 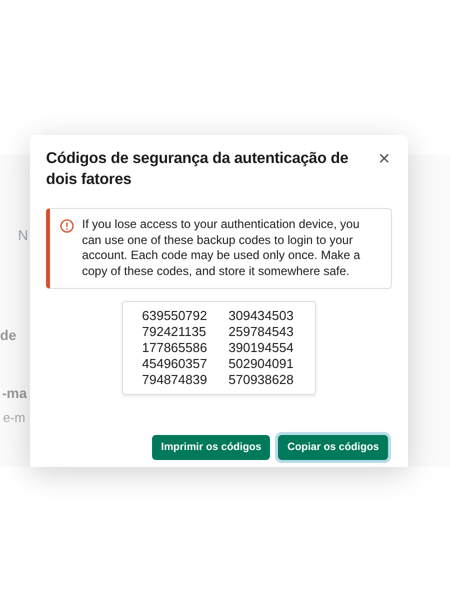 I want to click on backup-code: 454960357, so click(x=175, y=364).